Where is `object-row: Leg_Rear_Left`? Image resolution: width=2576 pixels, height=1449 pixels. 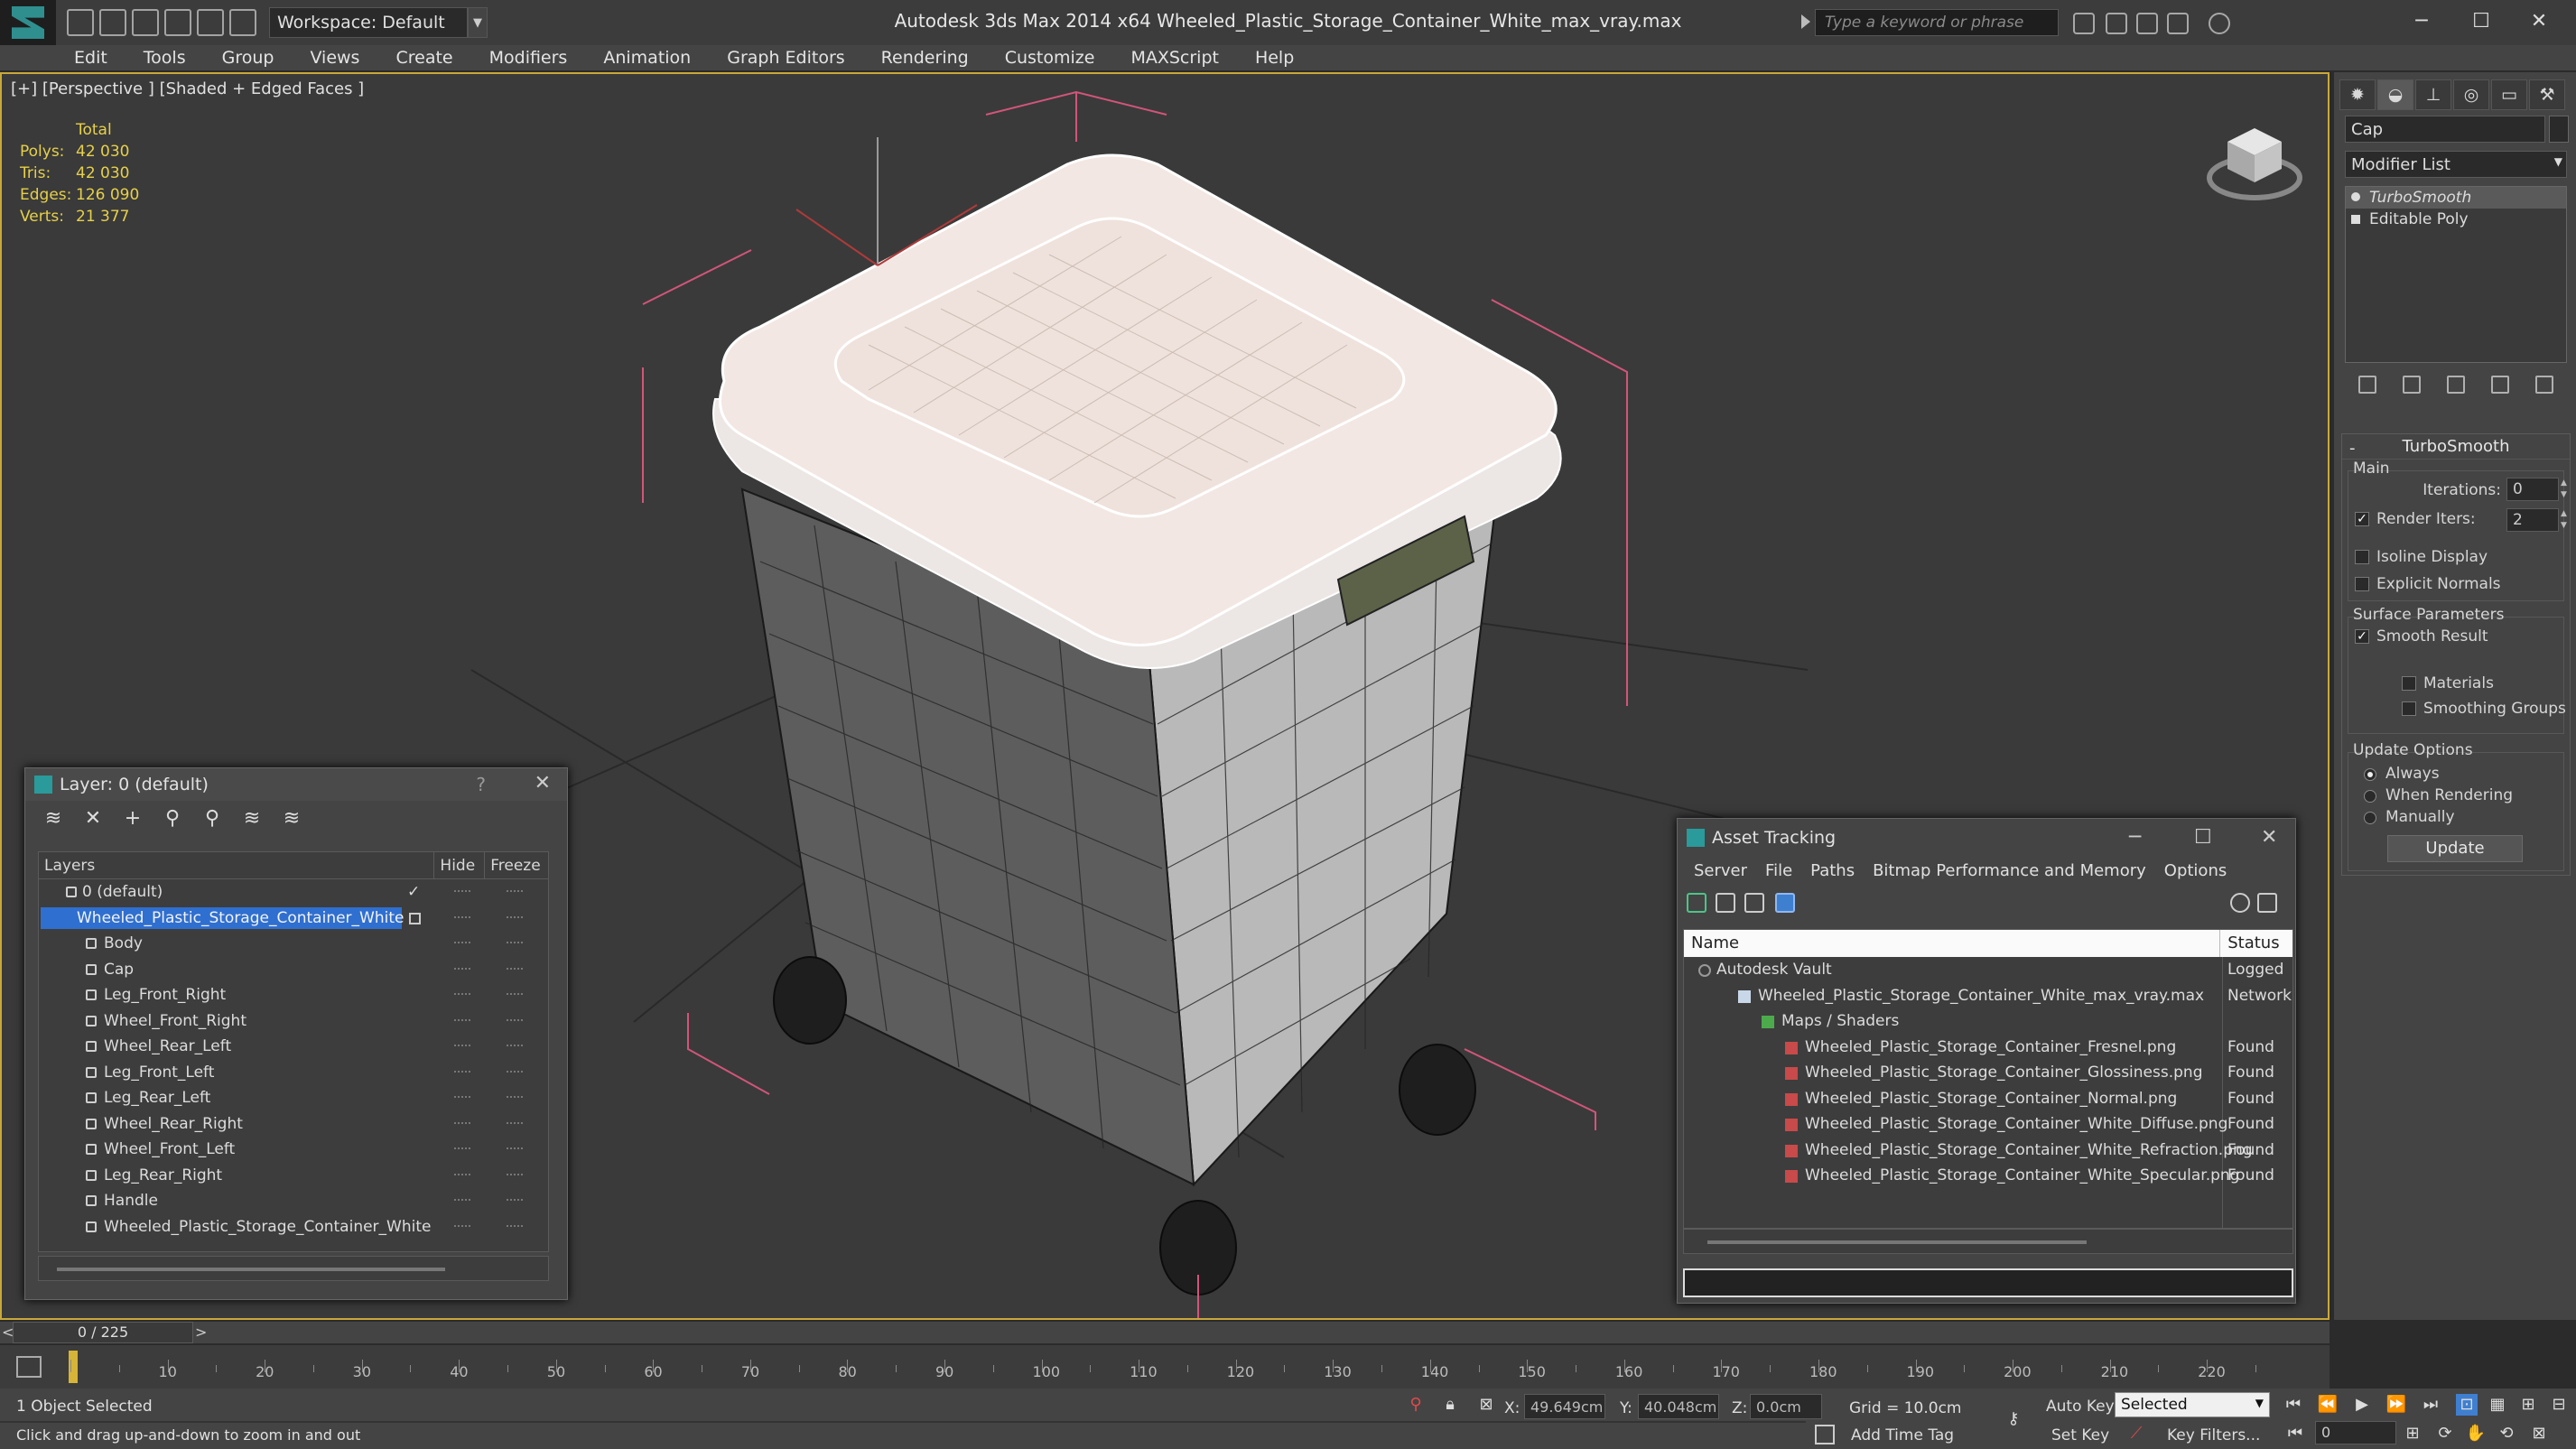 object-row: Leg_Rear_Left is located at coordinates (293, 1098).